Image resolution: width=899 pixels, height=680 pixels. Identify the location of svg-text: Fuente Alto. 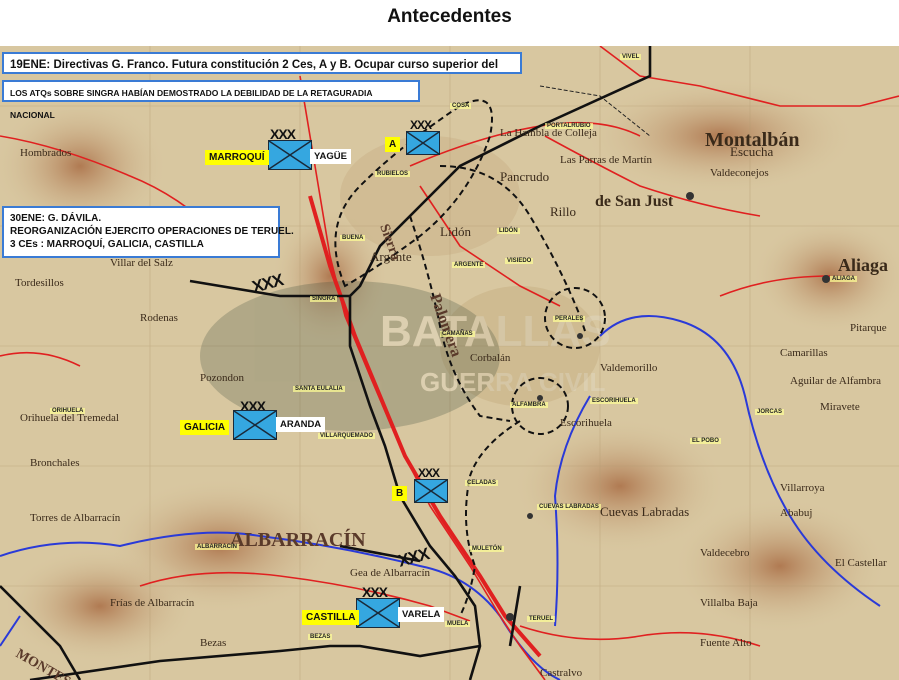
(726, 643).